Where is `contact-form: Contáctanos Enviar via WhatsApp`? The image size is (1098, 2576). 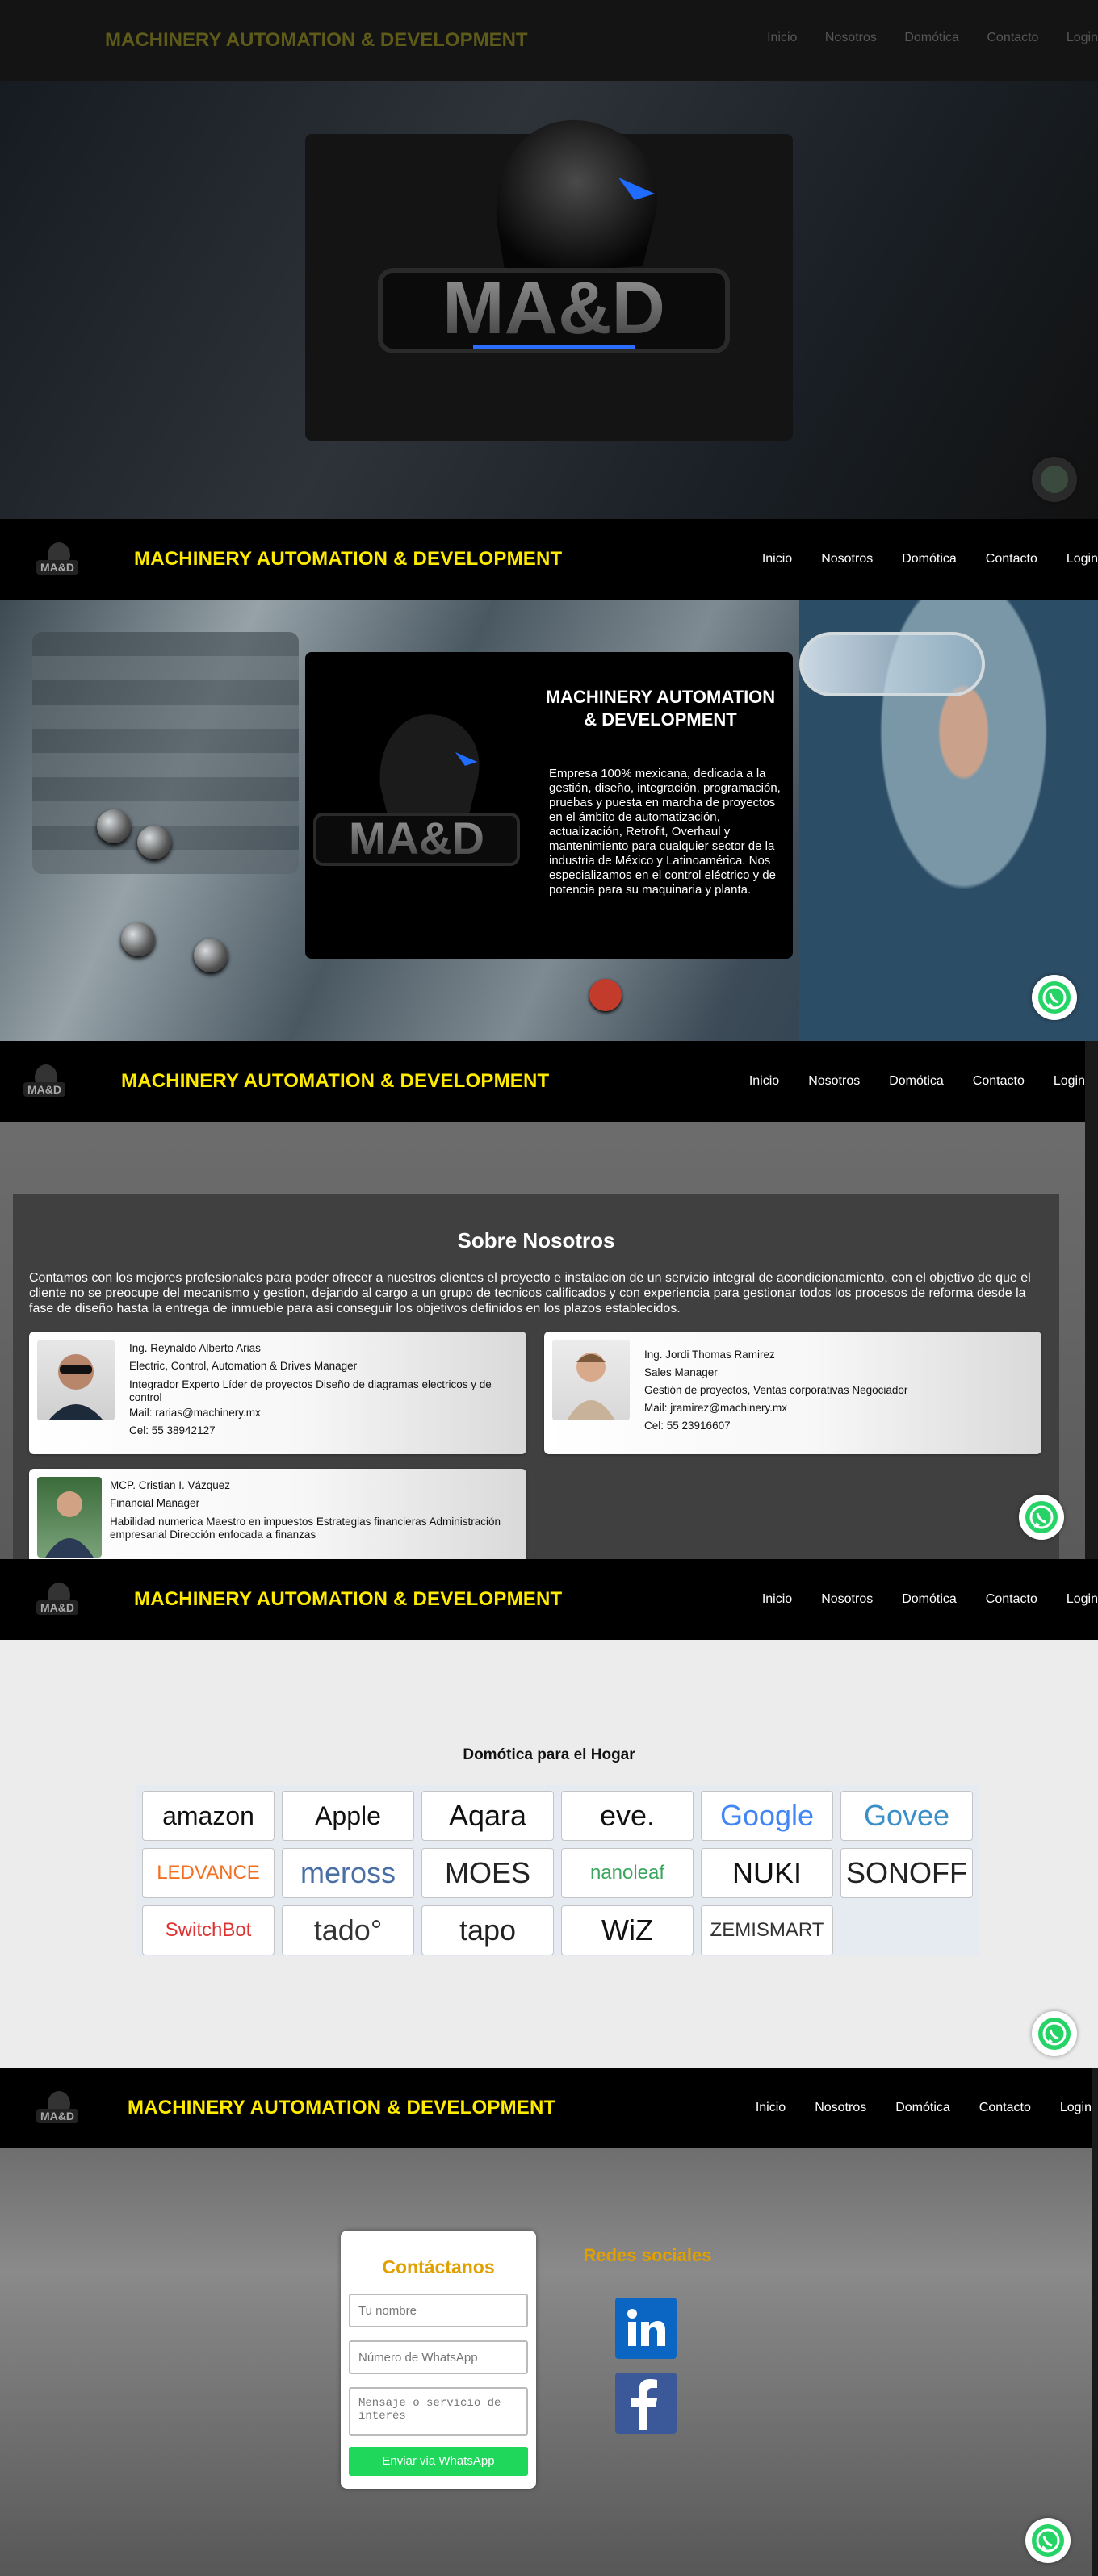 contact-form: Contáctanos Enviar via WhatsApp is located at coordinates (438, 2360).